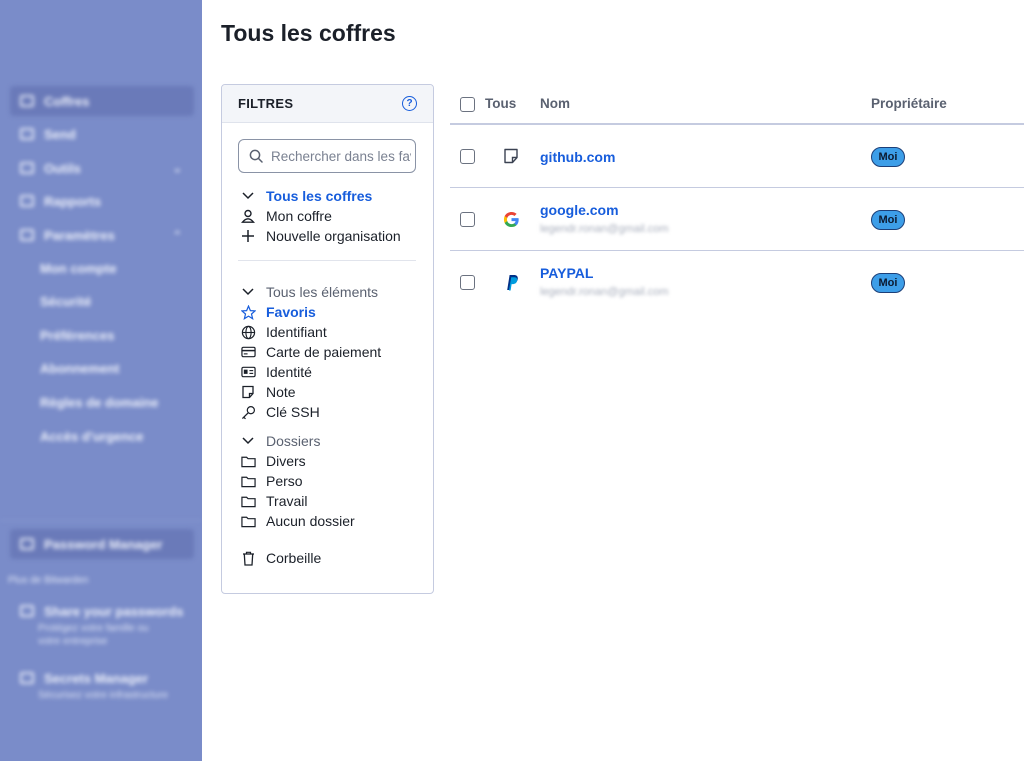 The image size is (1024, 761). I want to click on filter-all-items: Tous les éléments, so click(309, 292).